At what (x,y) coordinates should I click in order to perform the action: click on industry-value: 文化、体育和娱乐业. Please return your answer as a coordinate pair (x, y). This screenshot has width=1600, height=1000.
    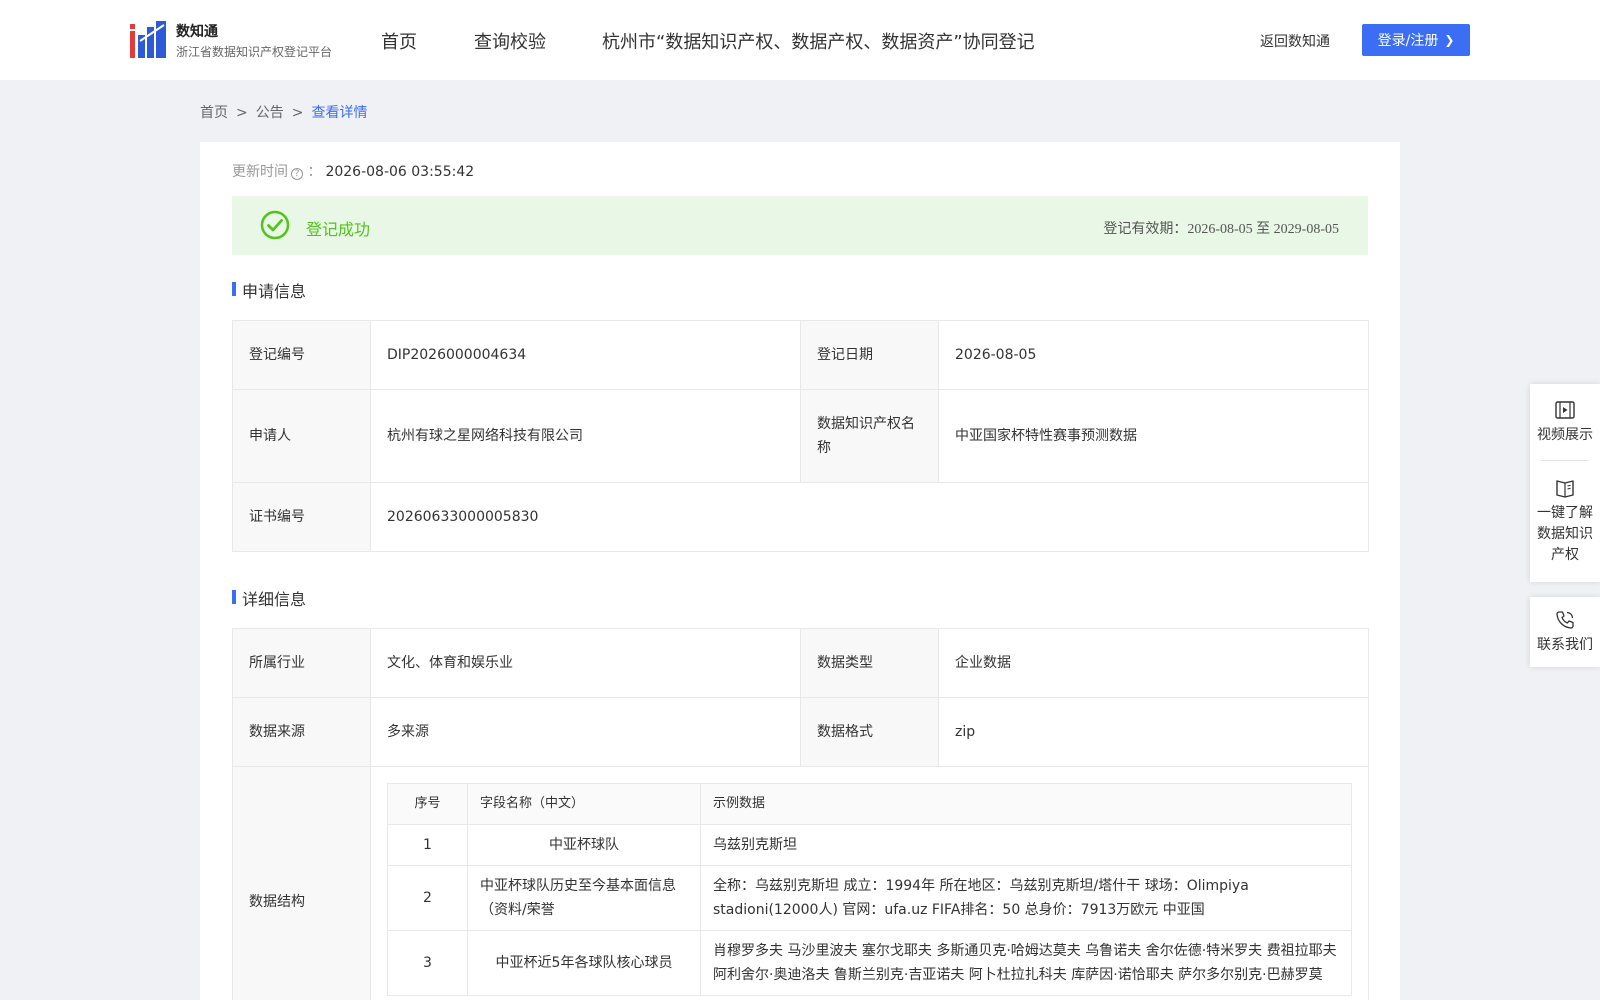
    Looking at the image, I should click on (585, 663).